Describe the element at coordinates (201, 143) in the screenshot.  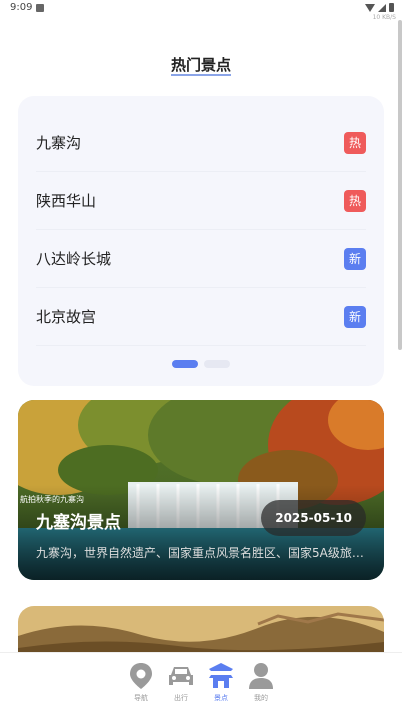
I see `hot-list-item: 九寨沟 热` at that location.